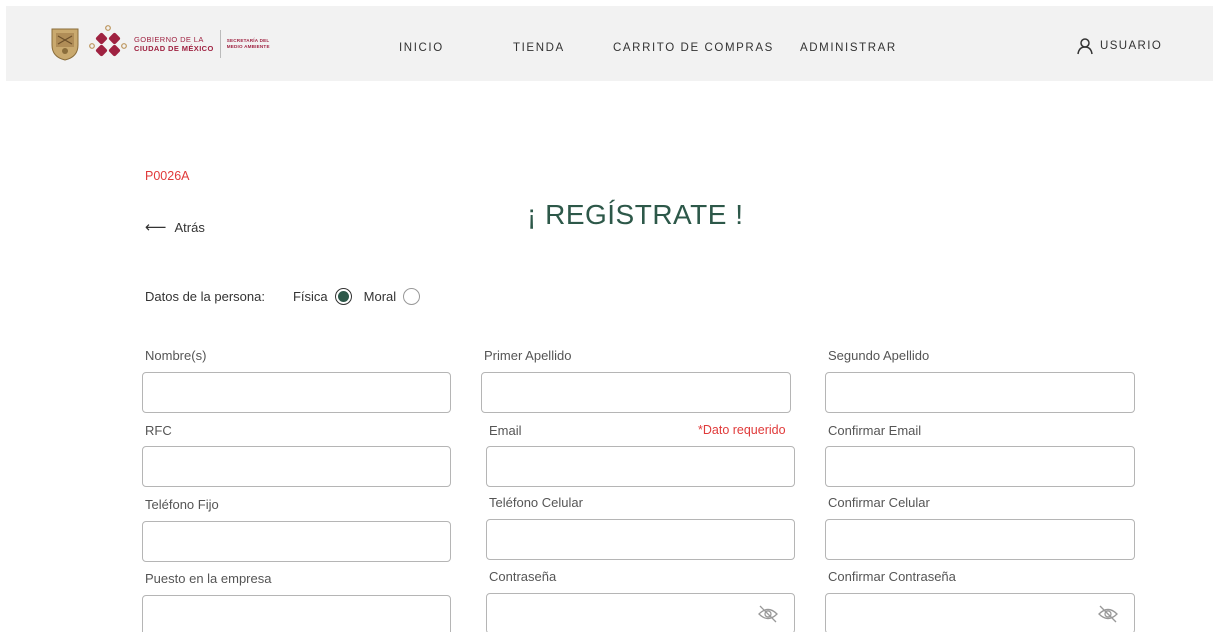 Image resolution: width=1213 pixels, height=632 pixels. What do you see at coordinates (1085, 46) in the screenshot?
I see `user-icon` at bounding box center [1085, 46].